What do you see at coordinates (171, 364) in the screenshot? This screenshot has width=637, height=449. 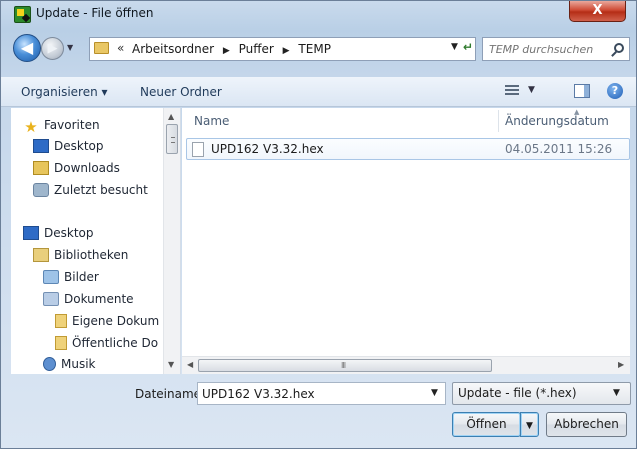 I see `scroll-down-icon: ▼` at bounding box center [171, 364].